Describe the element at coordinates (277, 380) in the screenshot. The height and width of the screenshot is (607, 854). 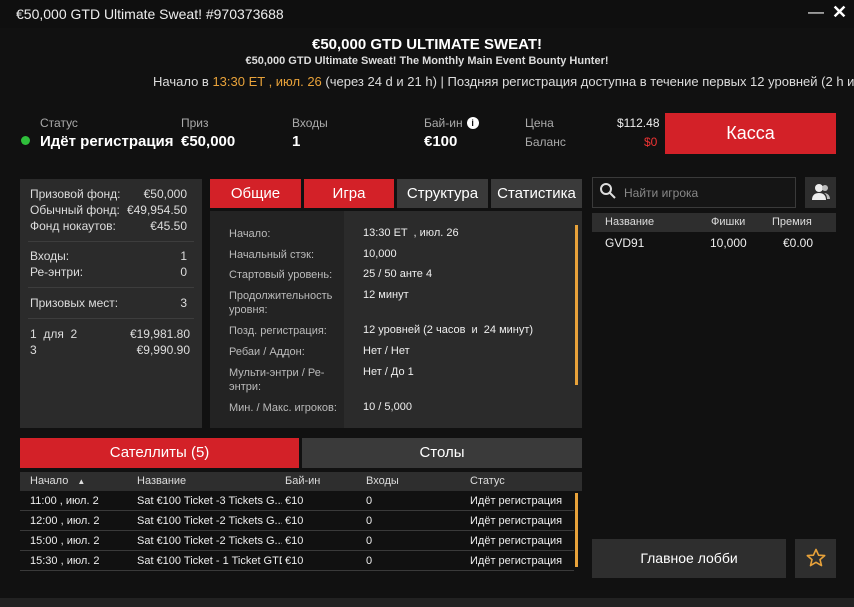
I see `game-info-label: Мульти-энтри / Ре-энтри:` at that location.